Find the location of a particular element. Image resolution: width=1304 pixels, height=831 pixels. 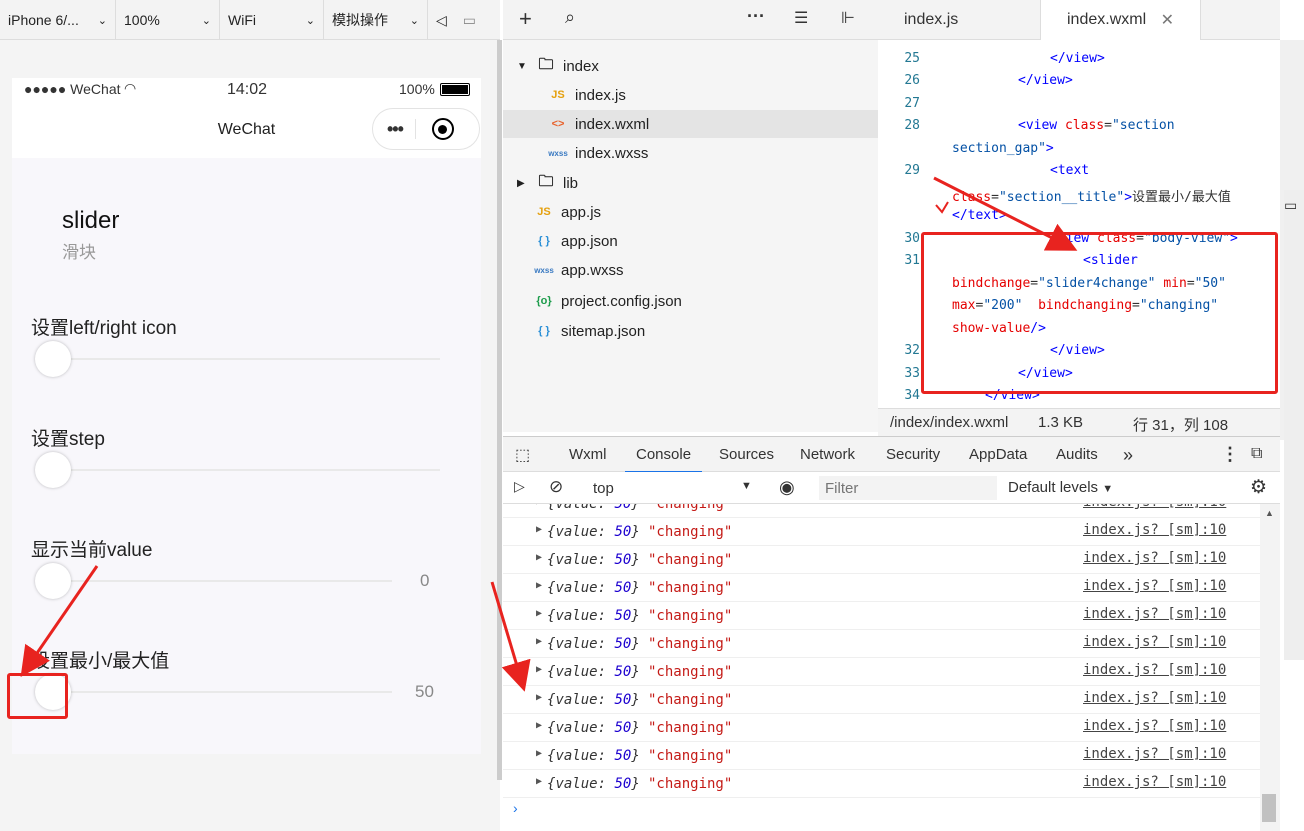

arrow-to-code is located at coordinates (1005, 213).